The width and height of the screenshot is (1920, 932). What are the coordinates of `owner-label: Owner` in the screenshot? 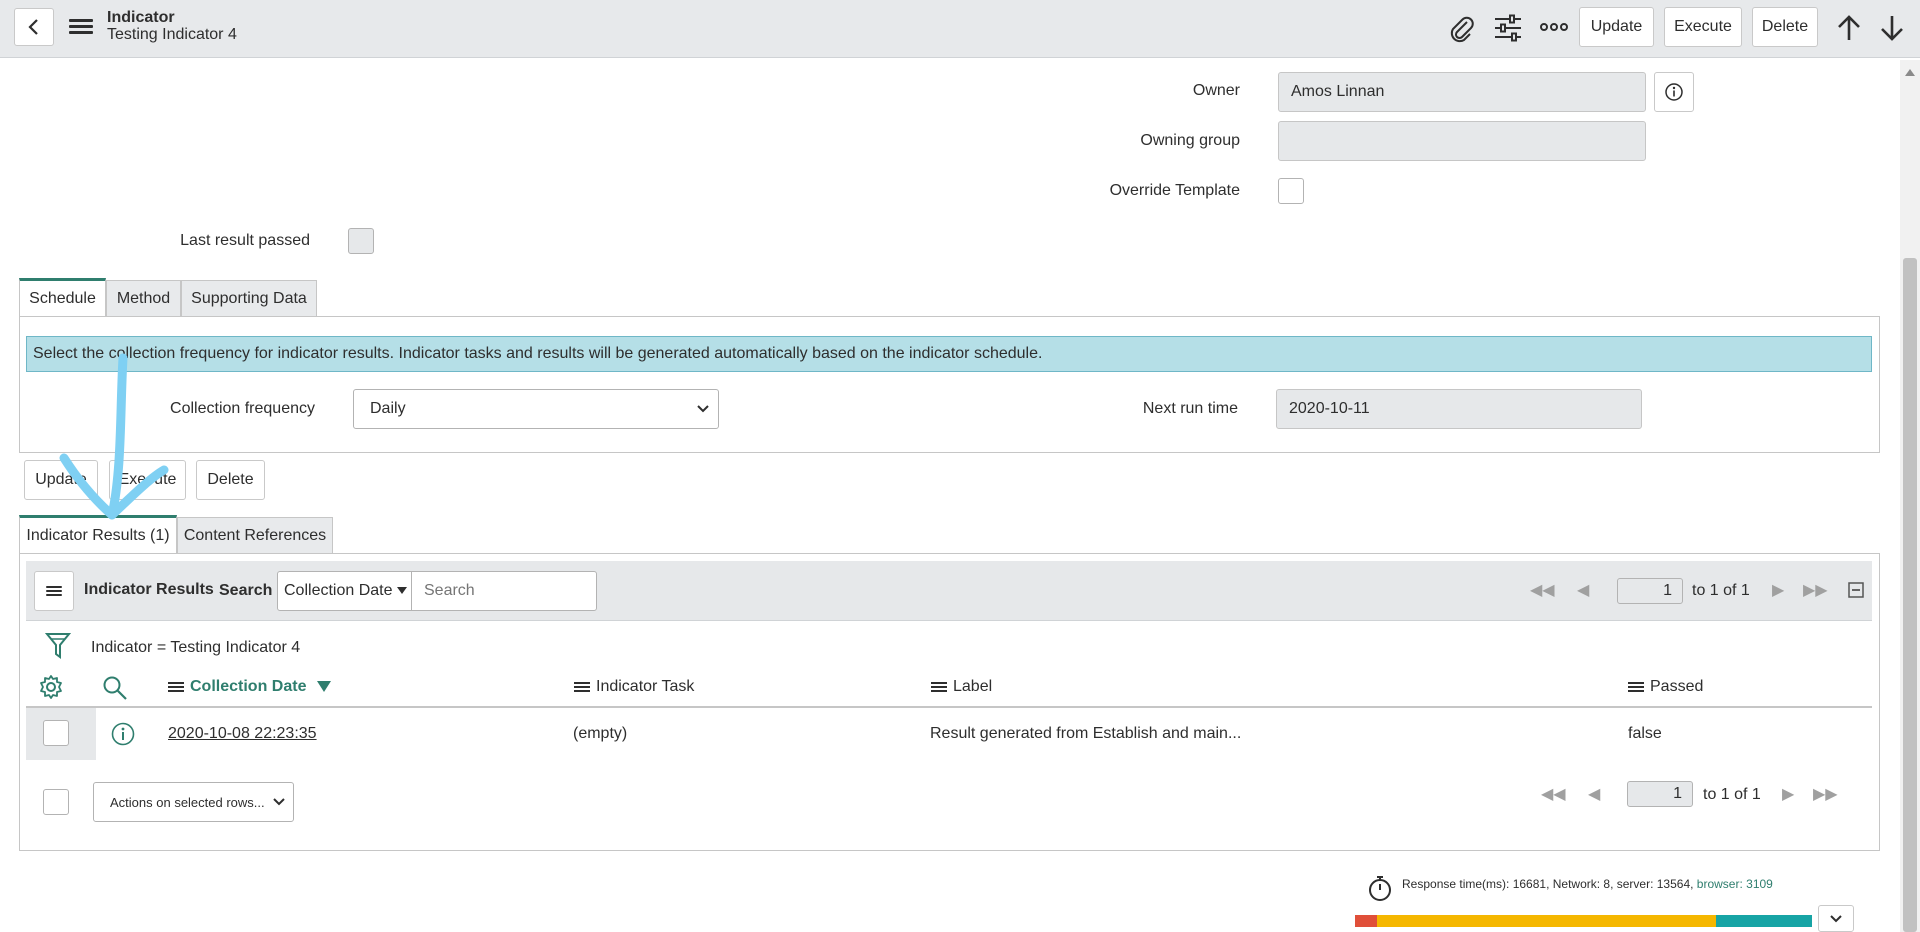 It's located at (1216, 90).